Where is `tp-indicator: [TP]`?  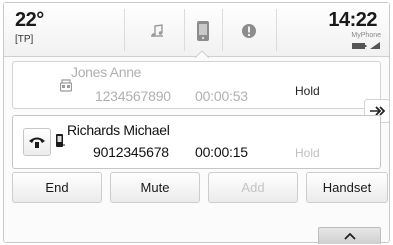
tp-indicator: [TP] is located at coordinates (24, 39).